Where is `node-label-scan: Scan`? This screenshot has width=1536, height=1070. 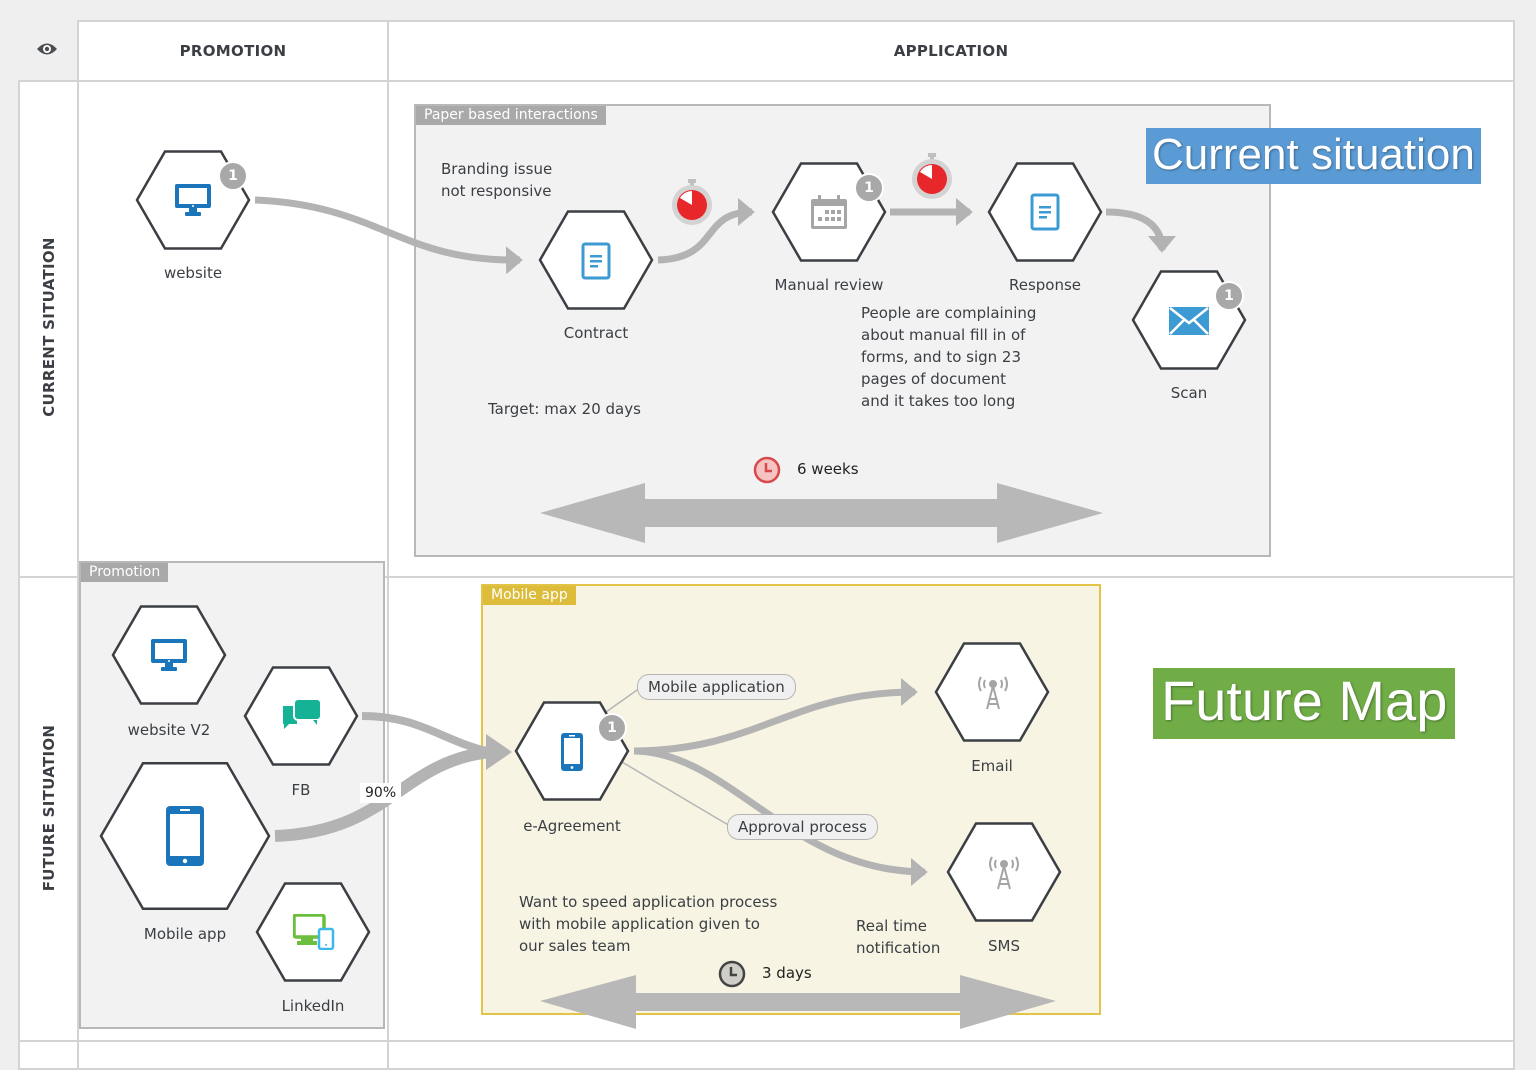
node-label-scan: Scan is located at coordinates (1189, 393).